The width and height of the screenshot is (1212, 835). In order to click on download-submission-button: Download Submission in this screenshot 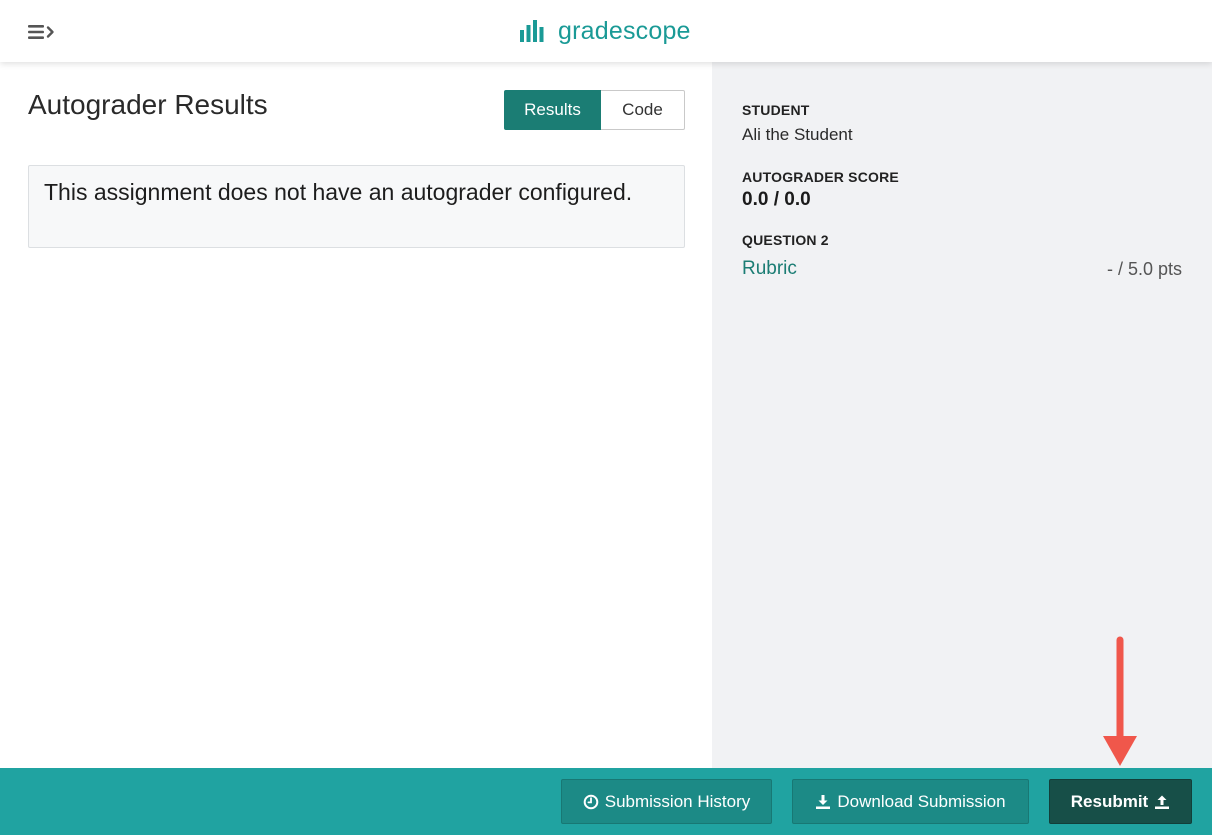, I will do `click(910, 801)`.